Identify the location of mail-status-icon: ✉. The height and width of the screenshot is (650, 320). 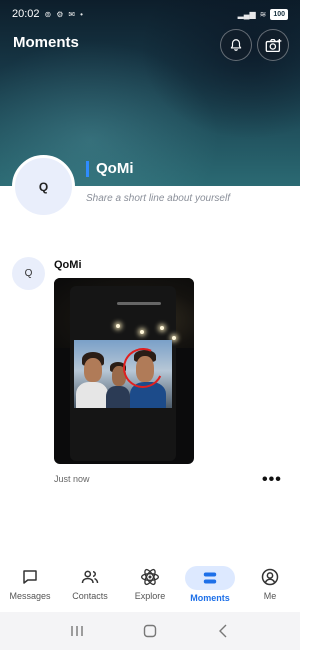
(72, 14).